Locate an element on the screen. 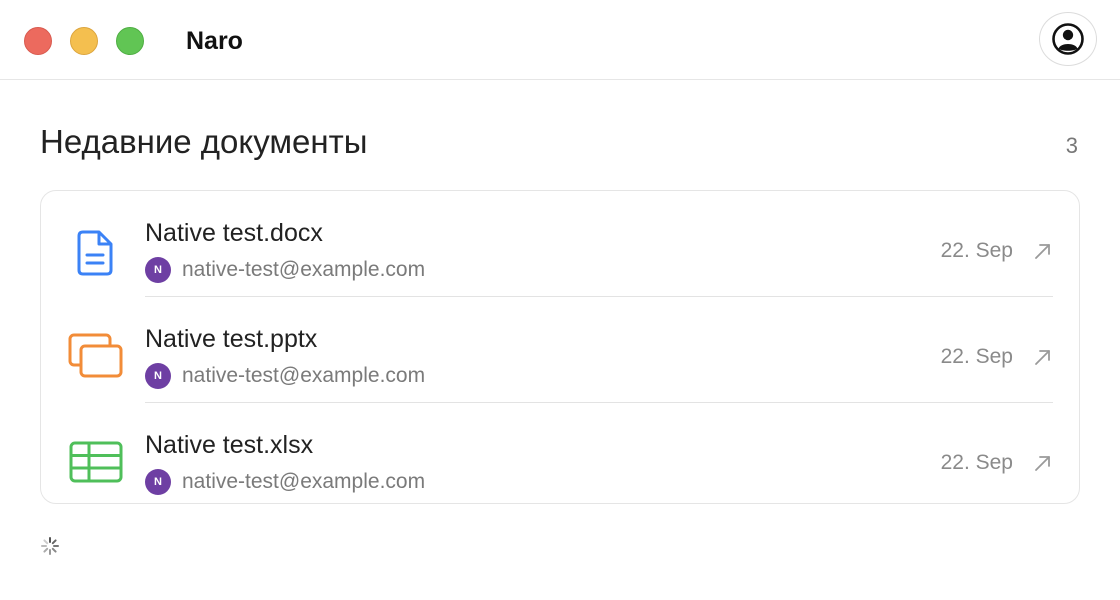  user-circle-icon is located at coordinates (1068, 39).